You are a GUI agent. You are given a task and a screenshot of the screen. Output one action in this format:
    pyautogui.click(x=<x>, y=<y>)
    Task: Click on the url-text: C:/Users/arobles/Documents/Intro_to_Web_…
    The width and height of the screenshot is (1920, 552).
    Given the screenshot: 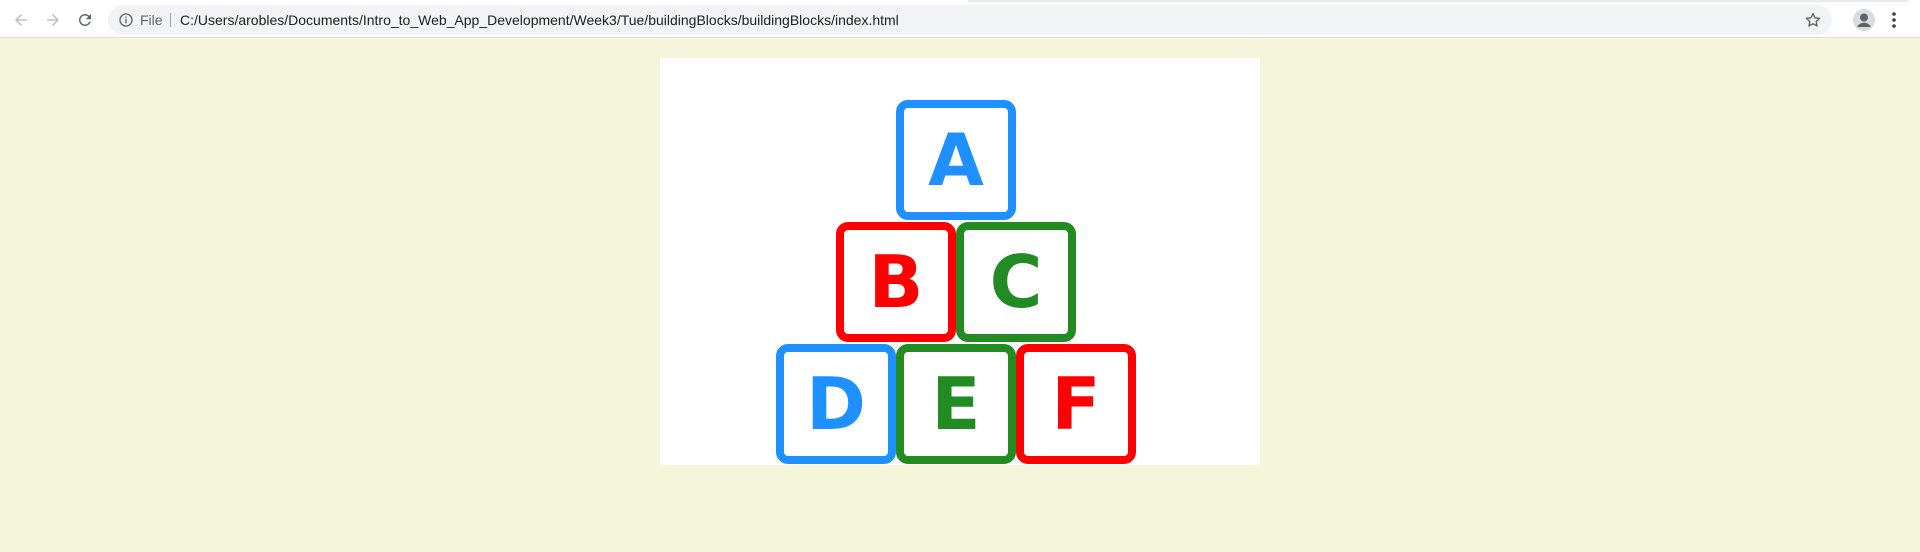 What is the action you would take?
    pyautogui.click(x=539, y=20)
    